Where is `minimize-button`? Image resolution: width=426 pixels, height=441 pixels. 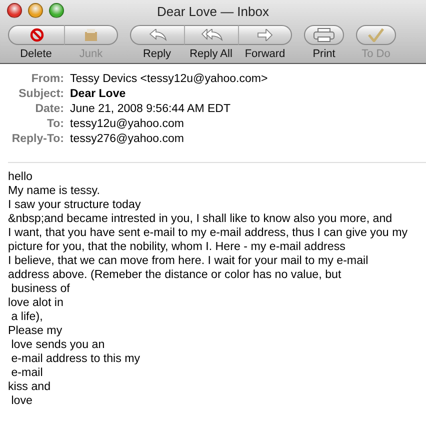
minimize-button is located at coordinates (35, 10).